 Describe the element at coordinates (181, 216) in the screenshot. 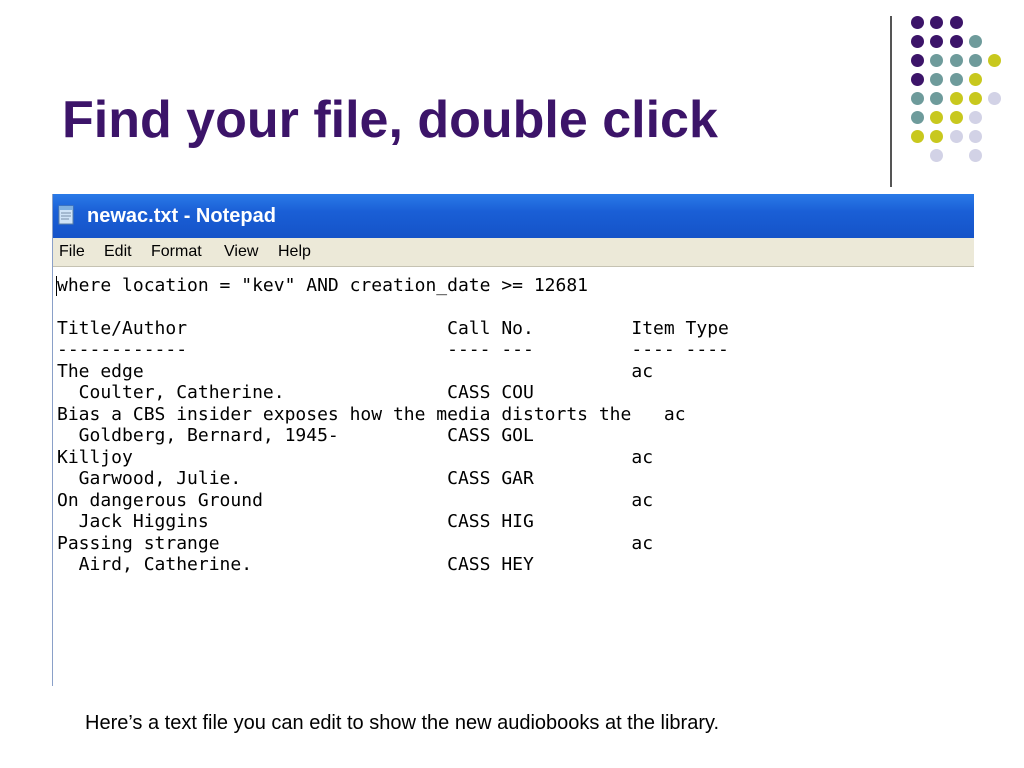

I see `window-title: newac.txt - Notepad` at that location.